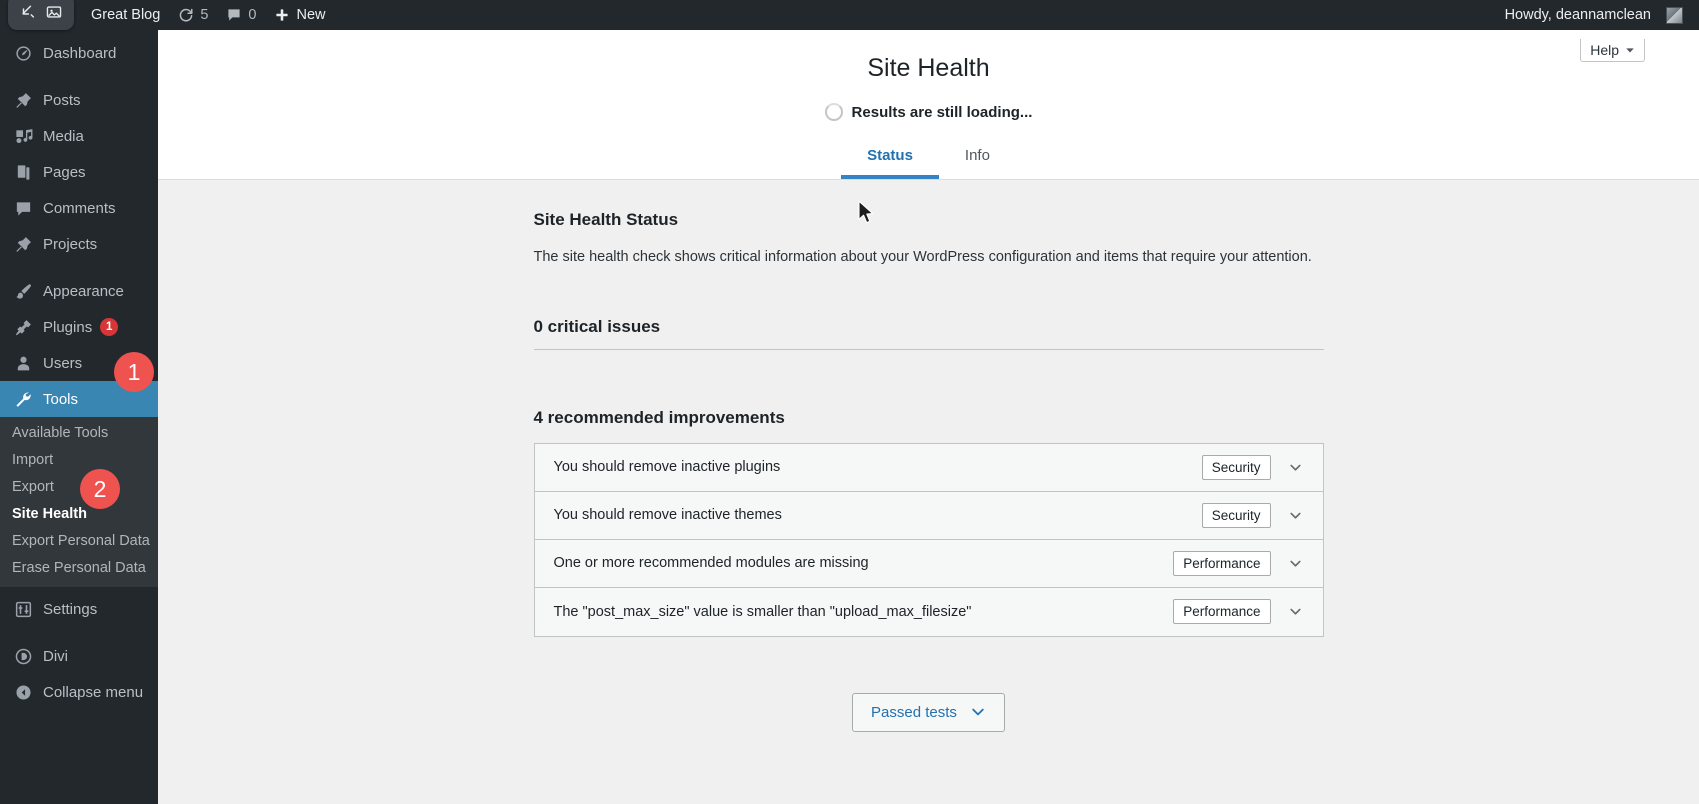 The height and width of the screenshot is (804, 1699). I want to click on paintbrush-icon, so click(23, 291).